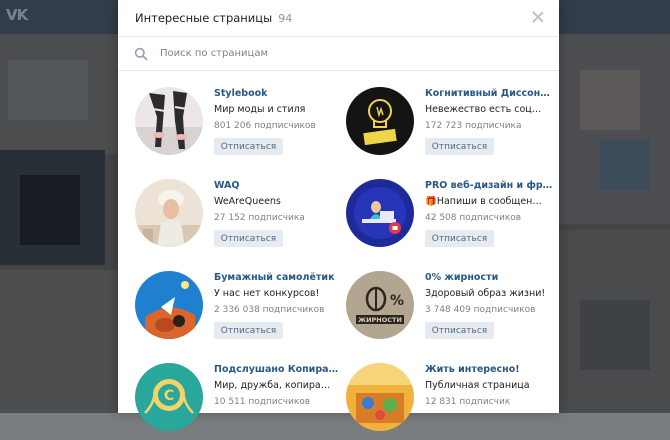 The image size is (670, 440). I want to click on page-name: Когнитивный Диссонанс, so click(489, 93).